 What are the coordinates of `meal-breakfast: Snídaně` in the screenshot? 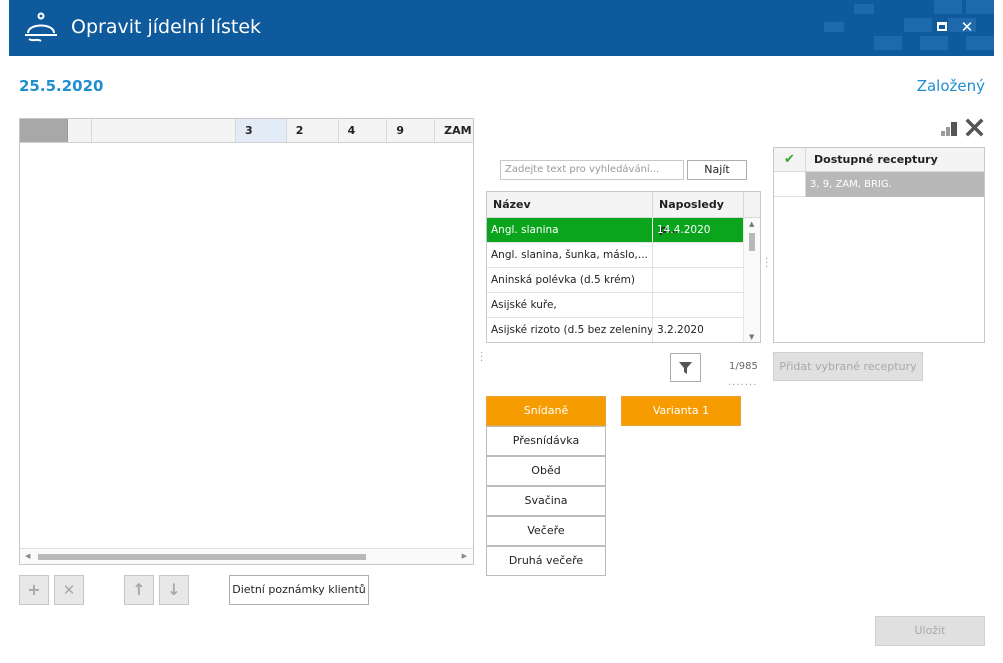 It's located at (546, 411).